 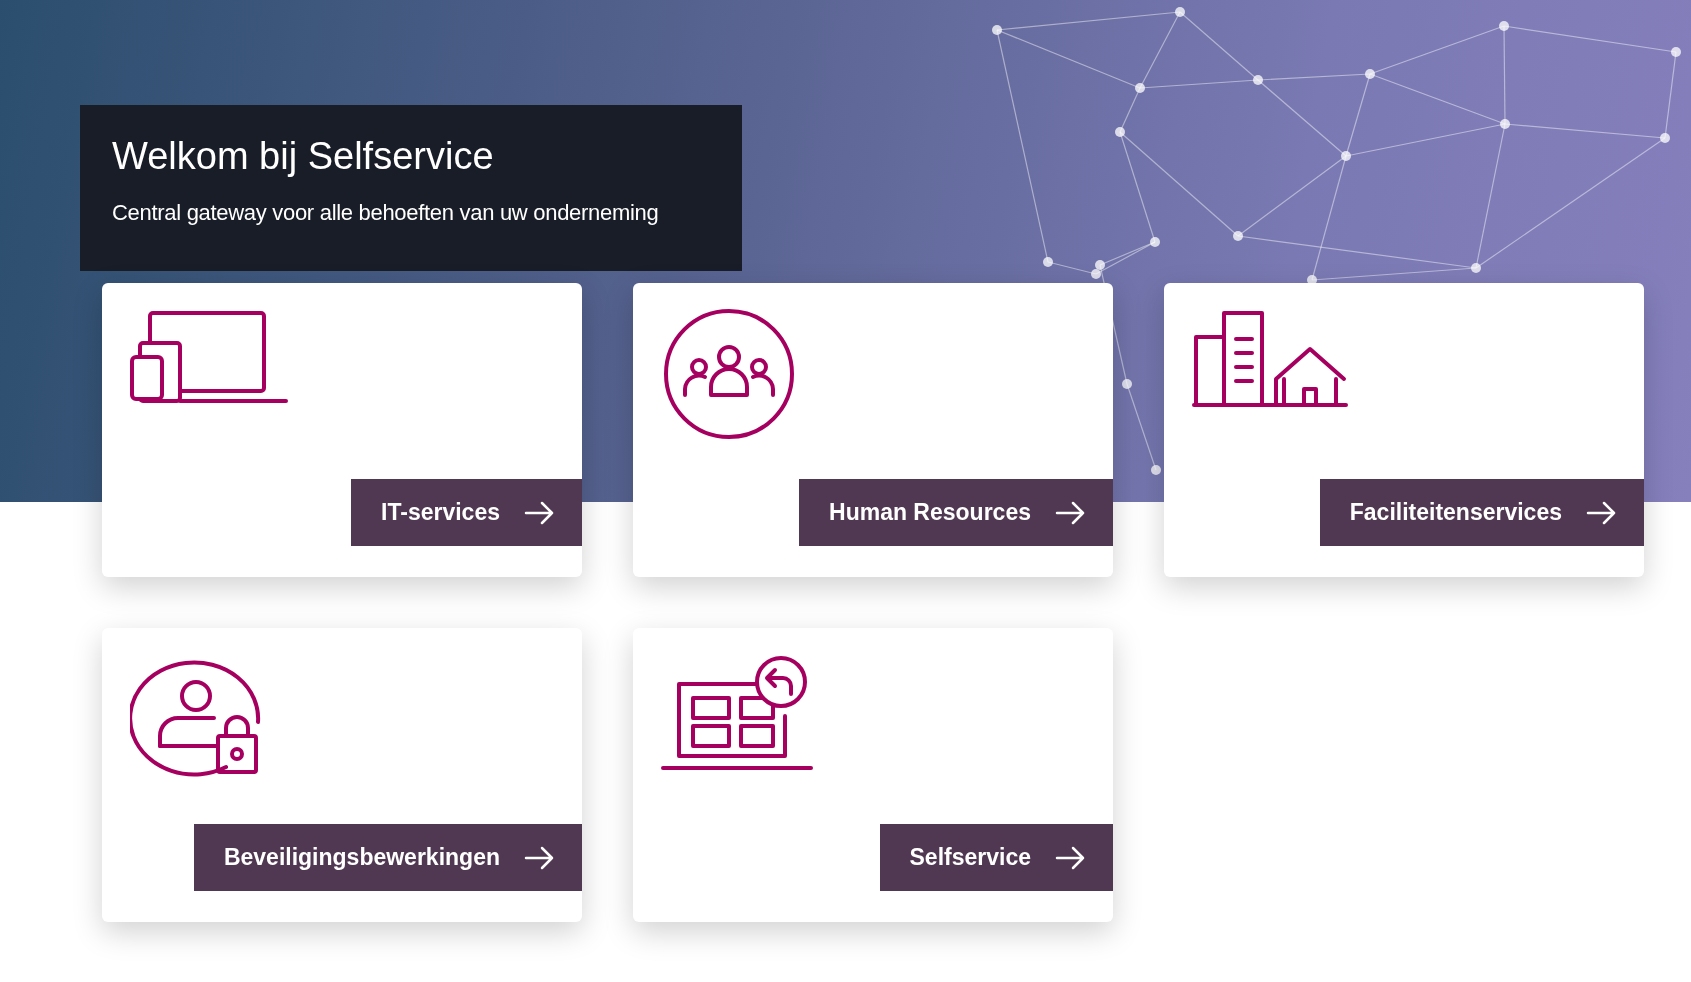 What do you see at coordinates (1270, 359) in the screenshot?
I see `buildings-icon` at bounding box center [1270, 359].